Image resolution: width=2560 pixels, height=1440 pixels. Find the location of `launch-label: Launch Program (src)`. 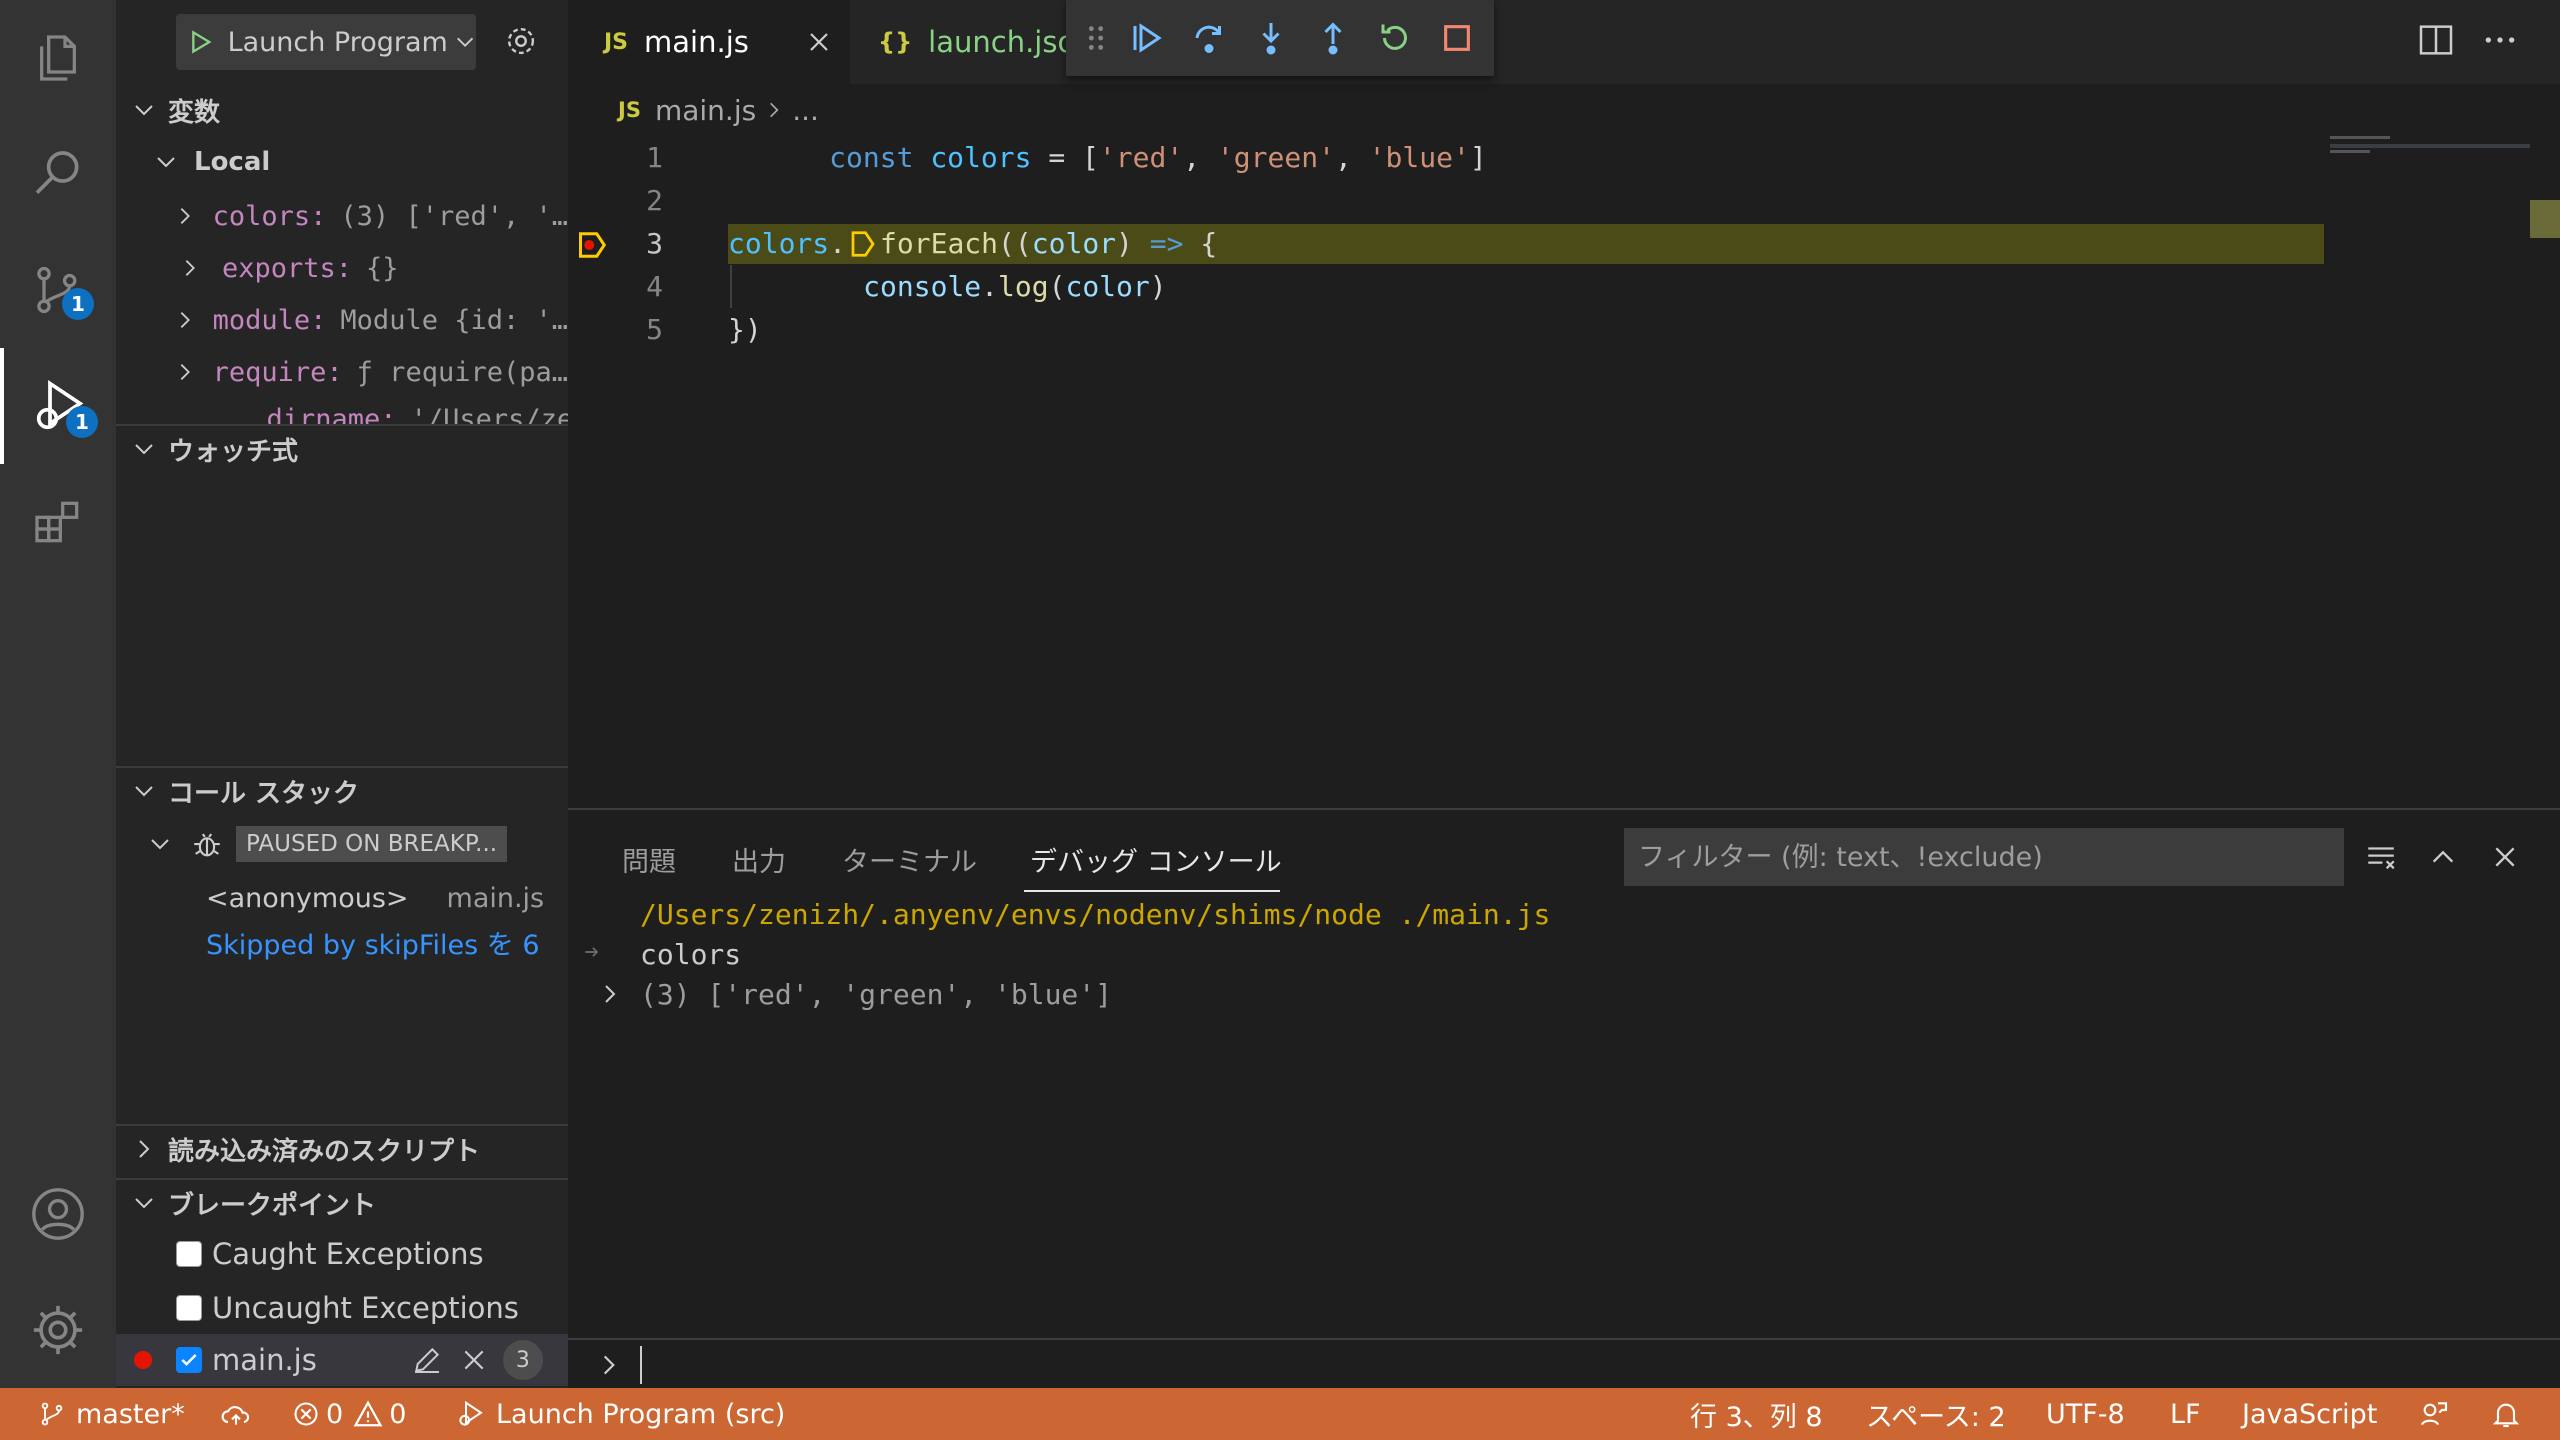

launch-label: Launch Program (src) is located at coordinates (641, 1414).